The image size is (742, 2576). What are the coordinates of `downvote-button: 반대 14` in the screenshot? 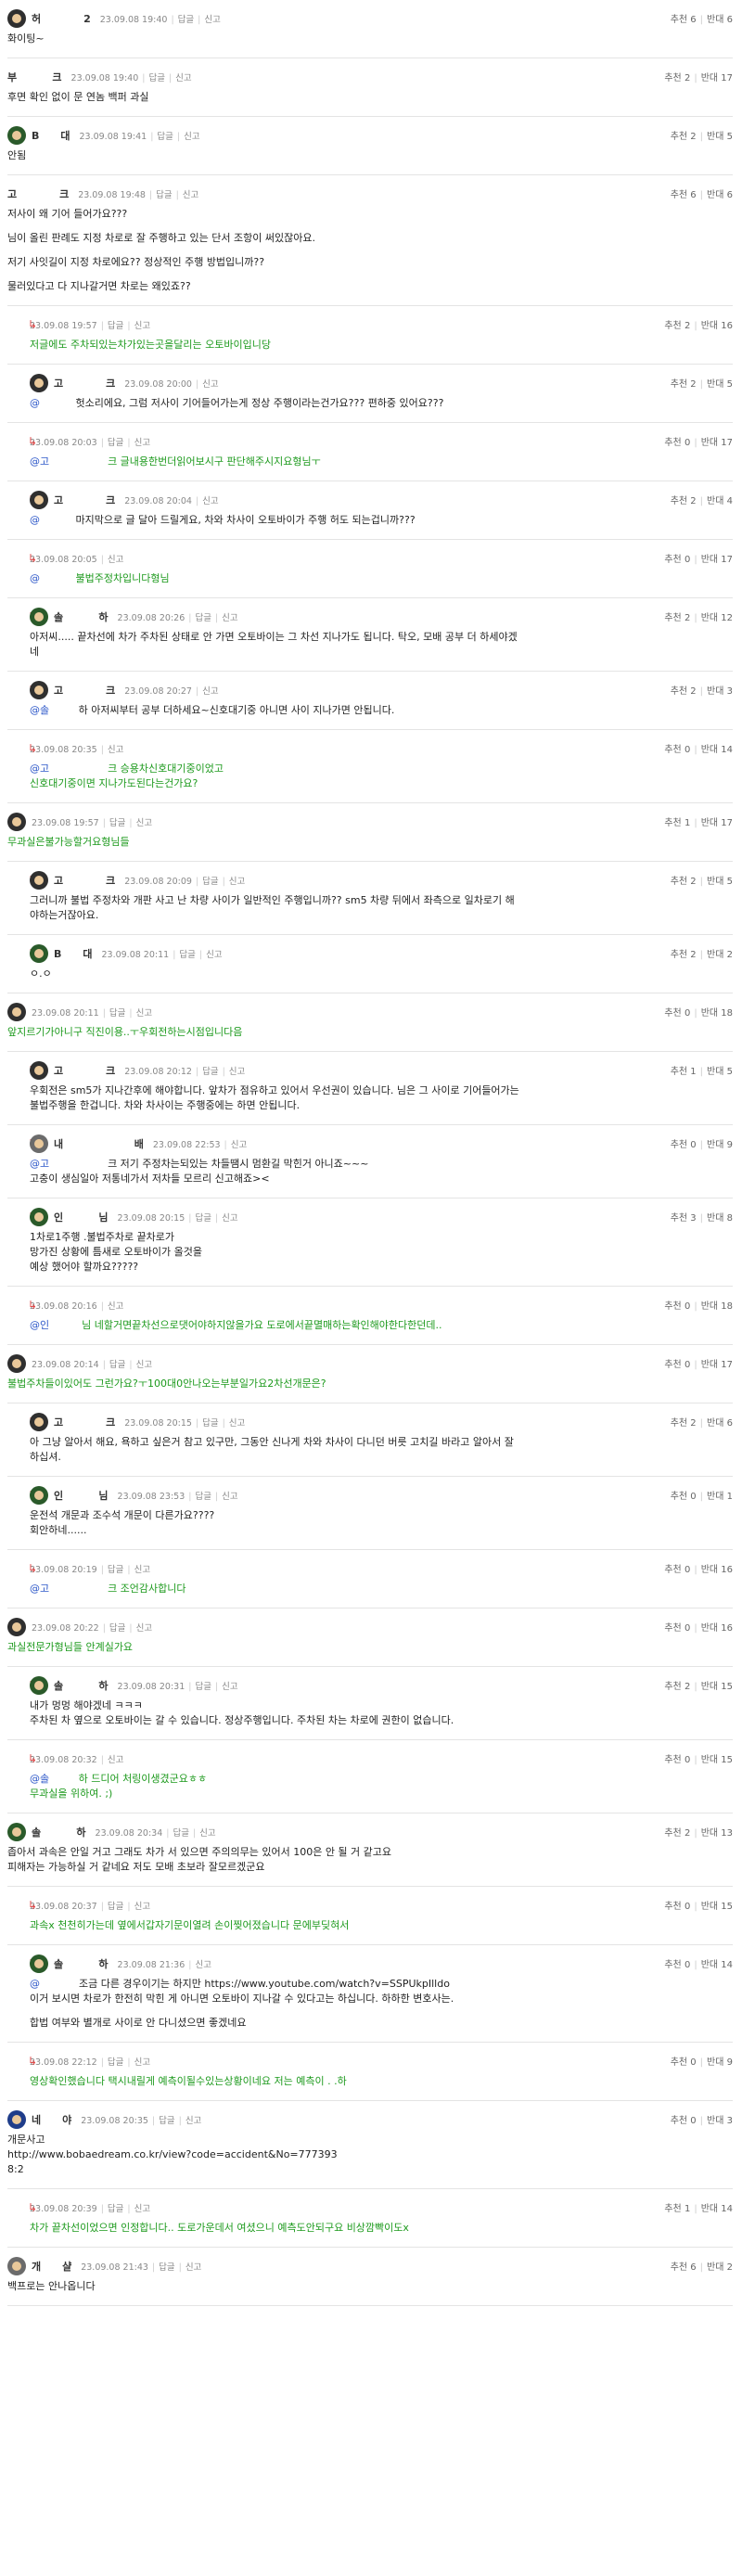 It's located at (717, 1965).